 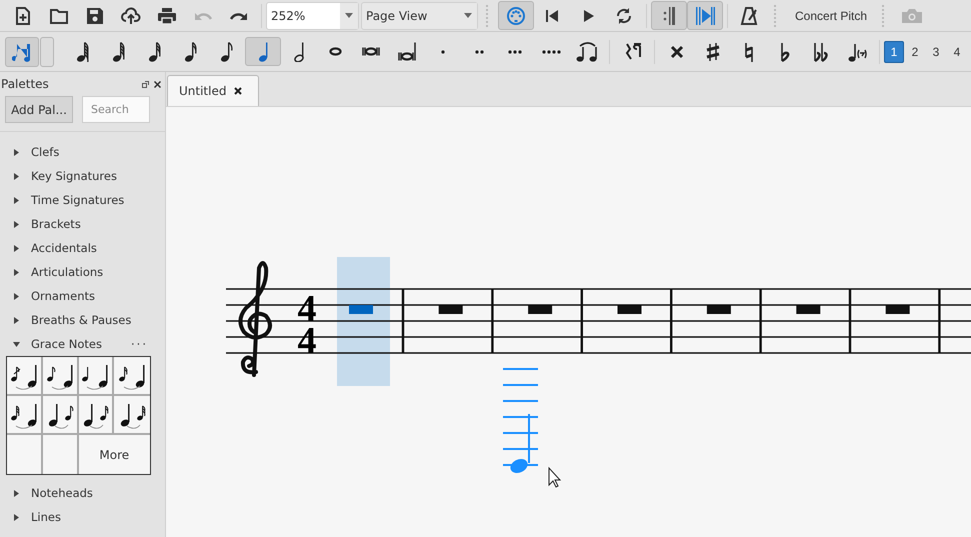 I want to click on palette-name: Accidentals, so click(x=98, y=248).